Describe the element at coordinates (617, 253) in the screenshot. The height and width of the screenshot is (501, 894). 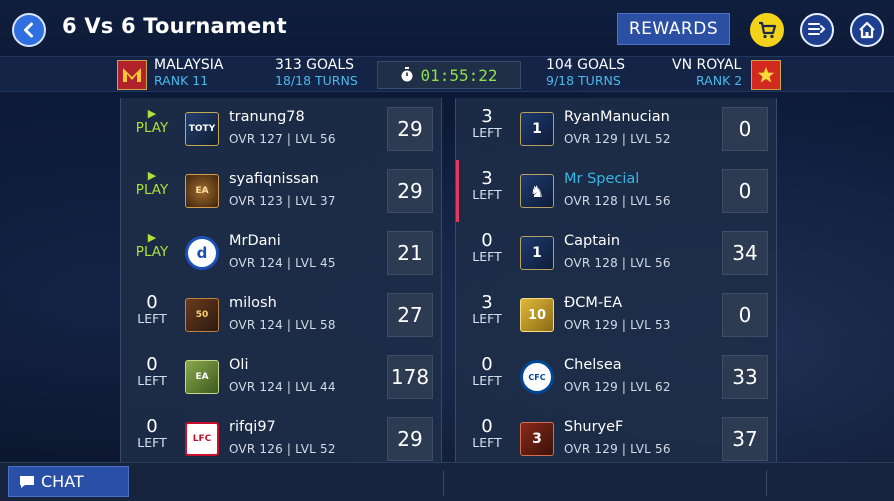
I see `player-row: 0 LEFT 1 Captain OVR 128 | LVL 56 34` at that location.